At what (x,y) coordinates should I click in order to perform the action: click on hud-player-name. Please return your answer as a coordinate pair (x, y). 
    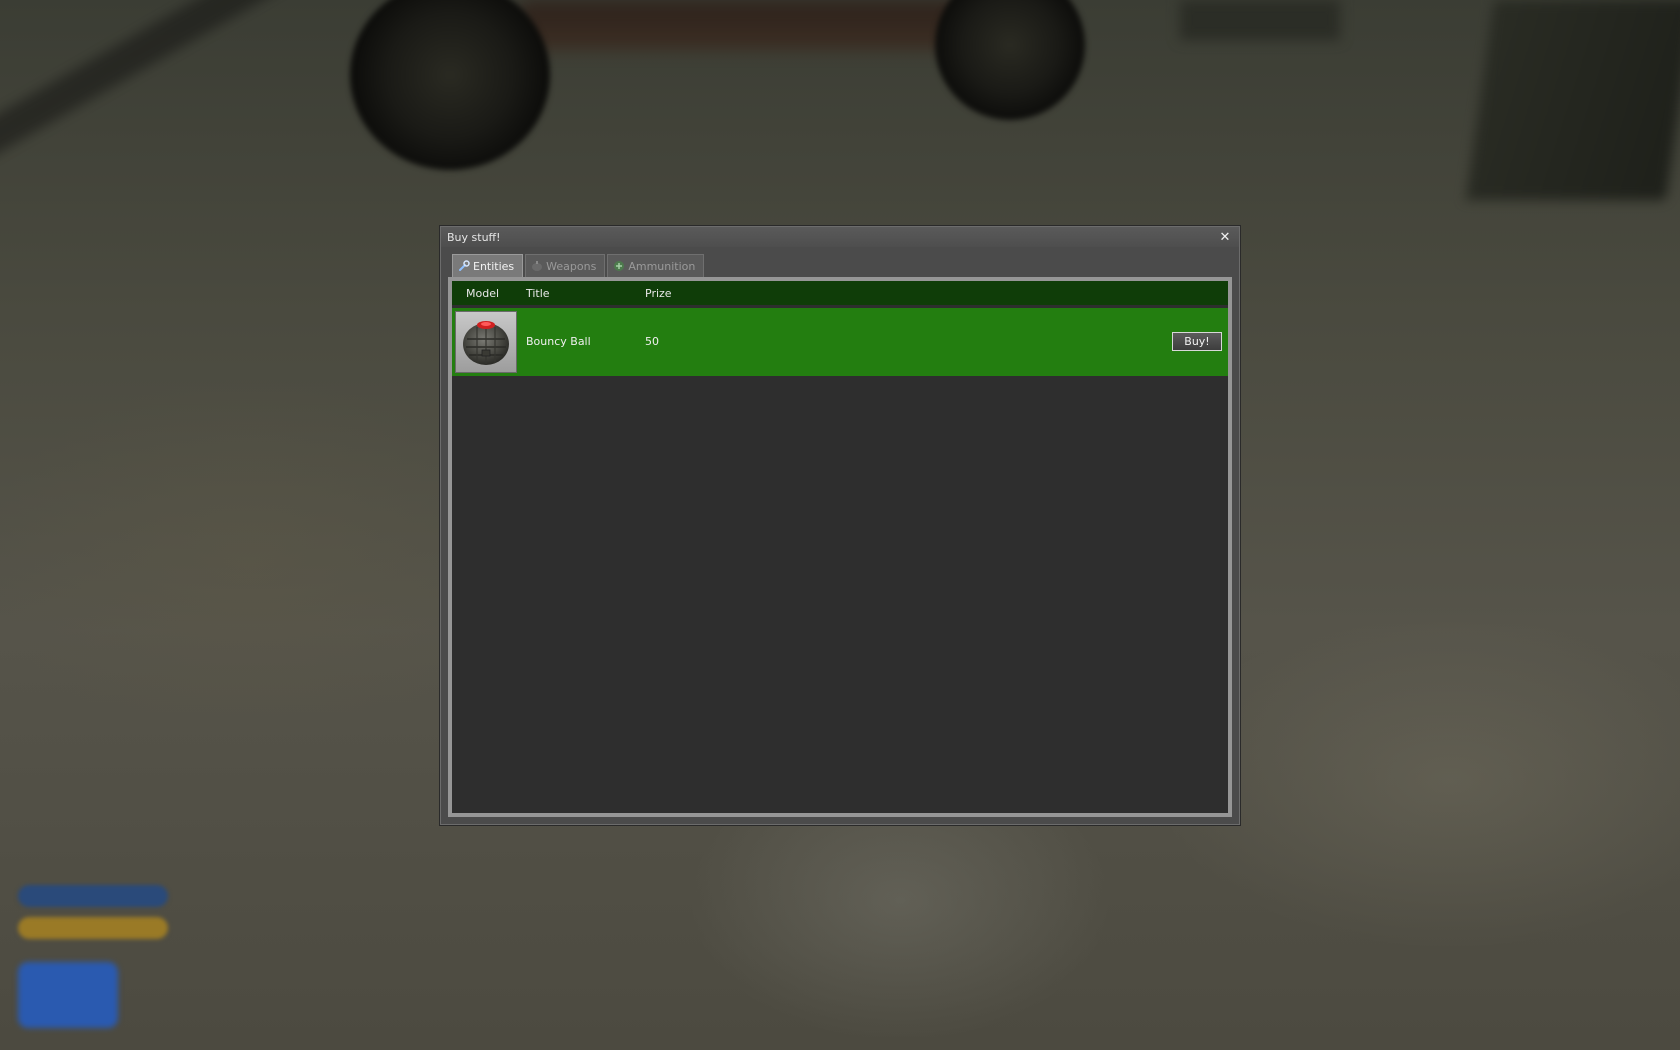
    Looking at the image, I should click on (93, 896).